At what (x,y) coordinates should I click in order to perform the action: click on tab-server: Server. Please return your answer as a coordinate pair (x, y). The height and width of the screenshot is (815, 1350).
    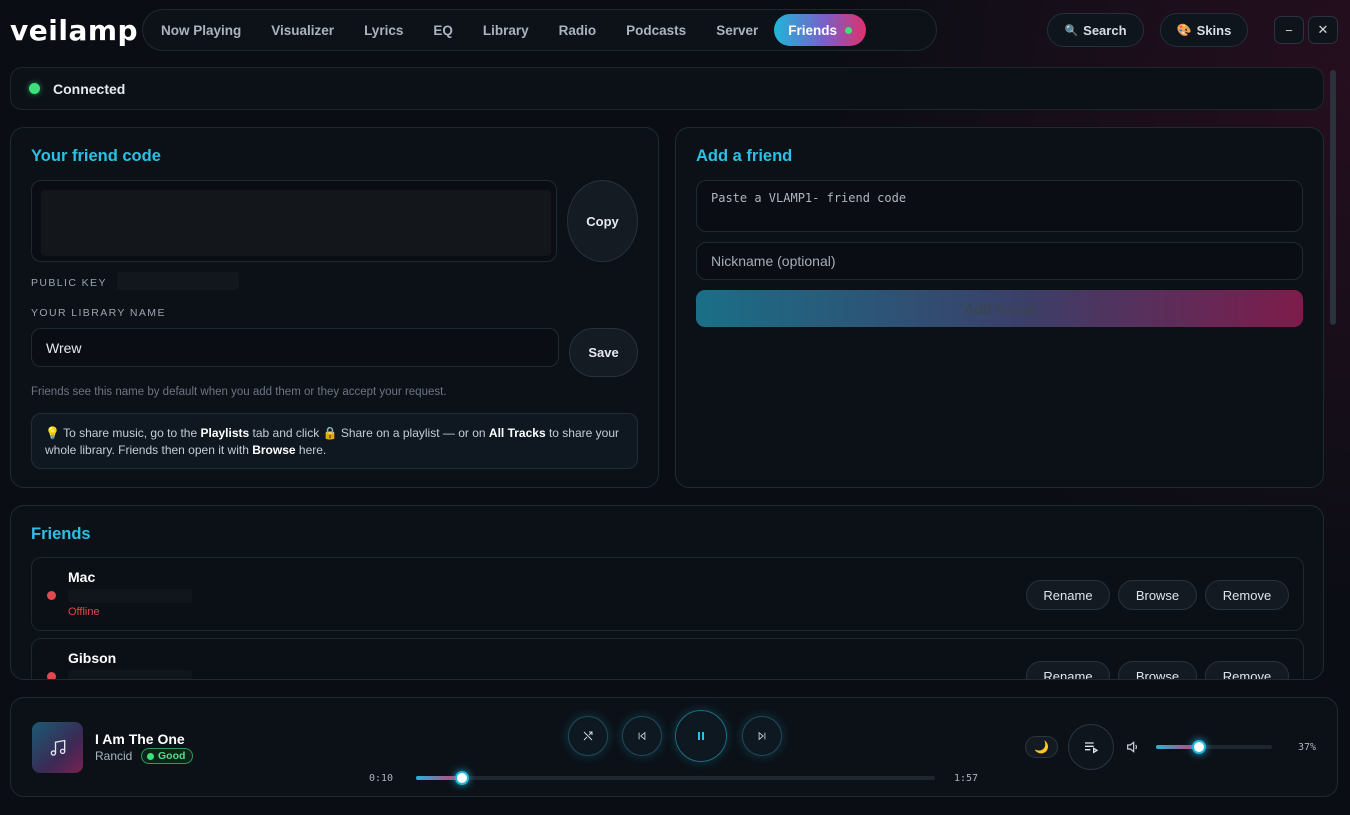
    Looking at the image, I should click on (737, 30).